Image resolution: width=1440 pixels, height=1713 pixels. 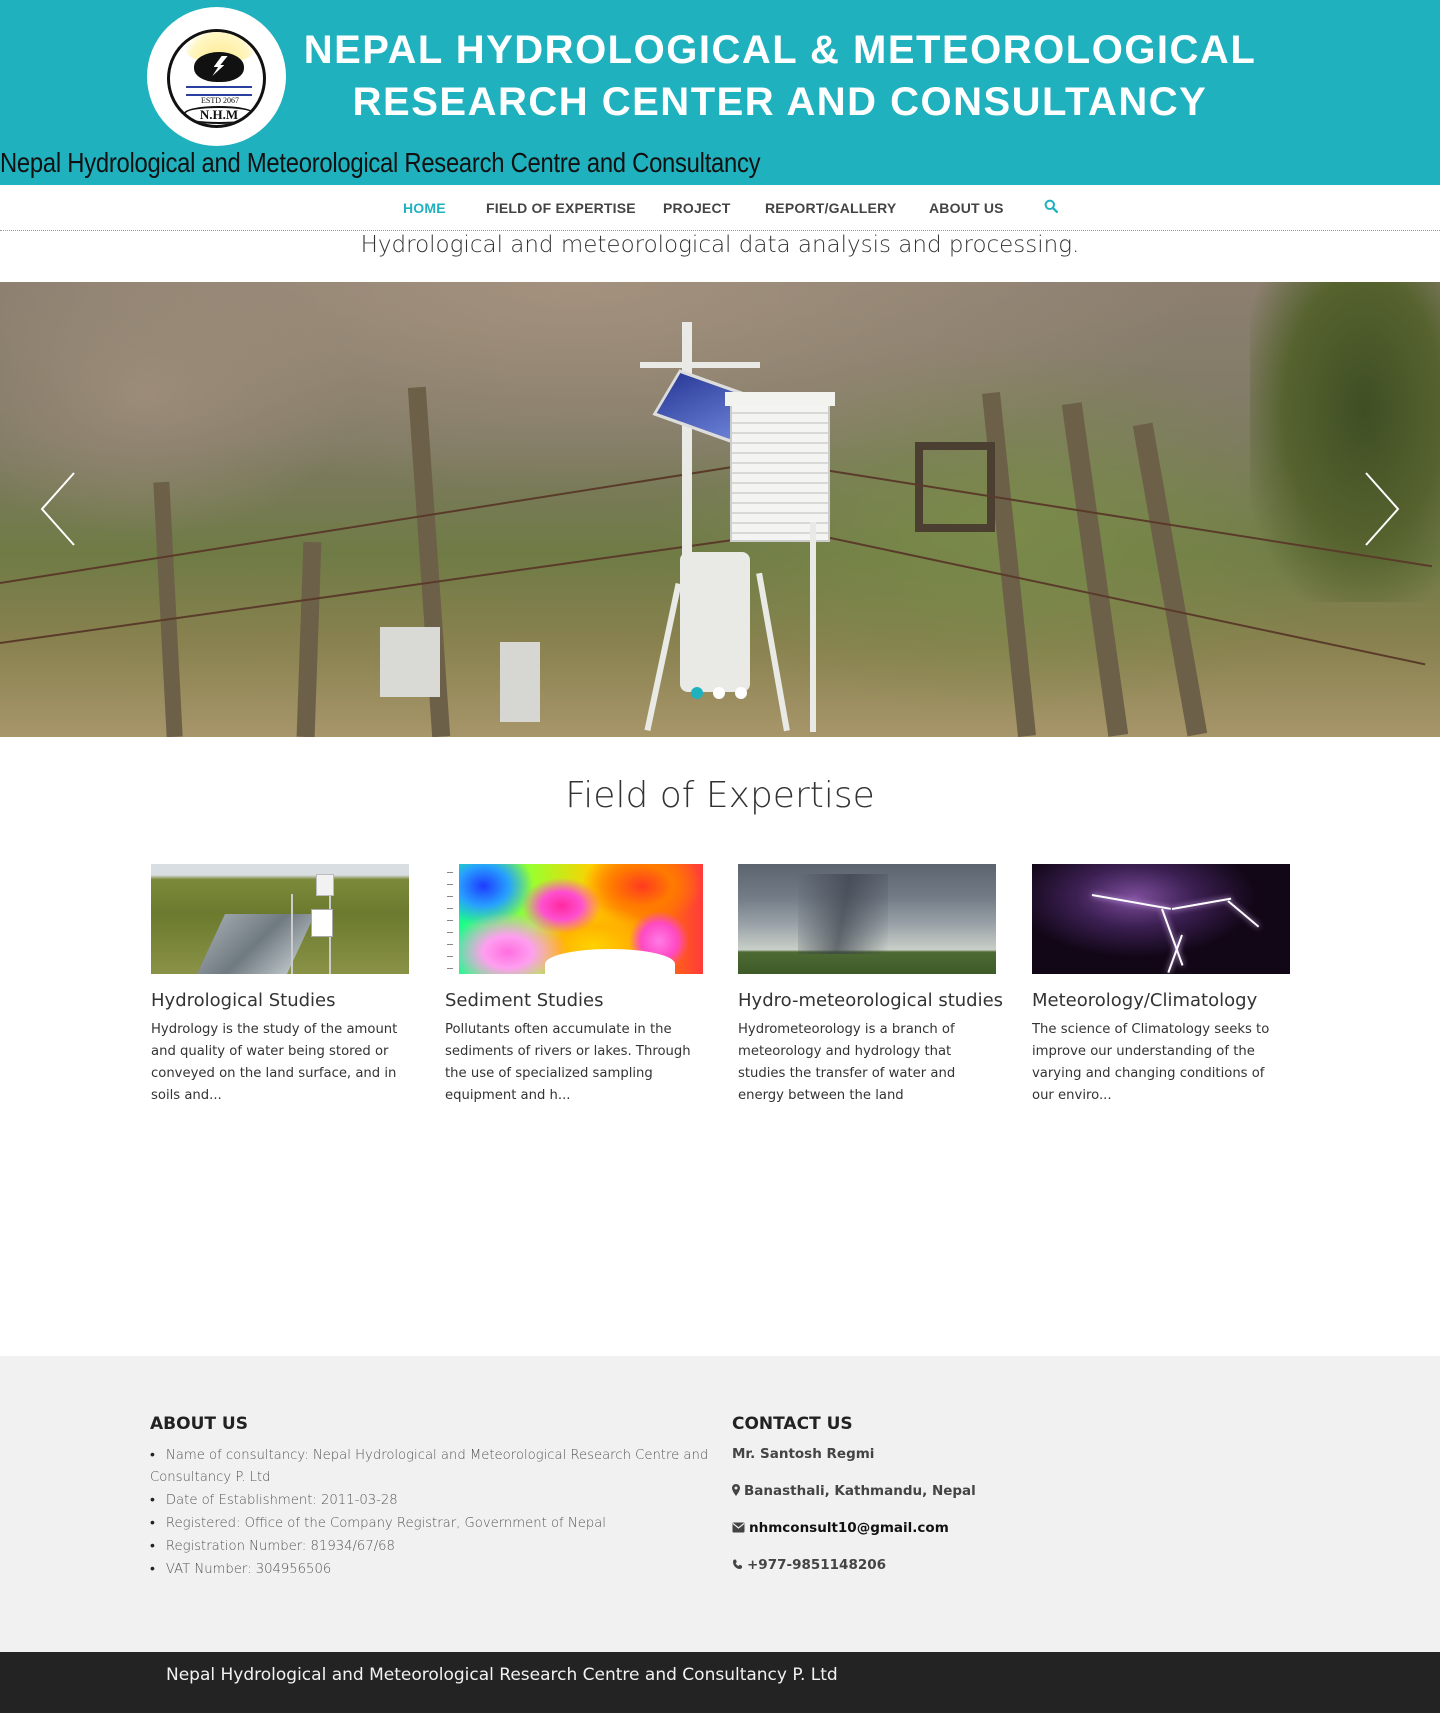 What do you see at coordinates (738, 1564) in the screenshot?
I see `phone-icon` at bounding box center [738, 1564].